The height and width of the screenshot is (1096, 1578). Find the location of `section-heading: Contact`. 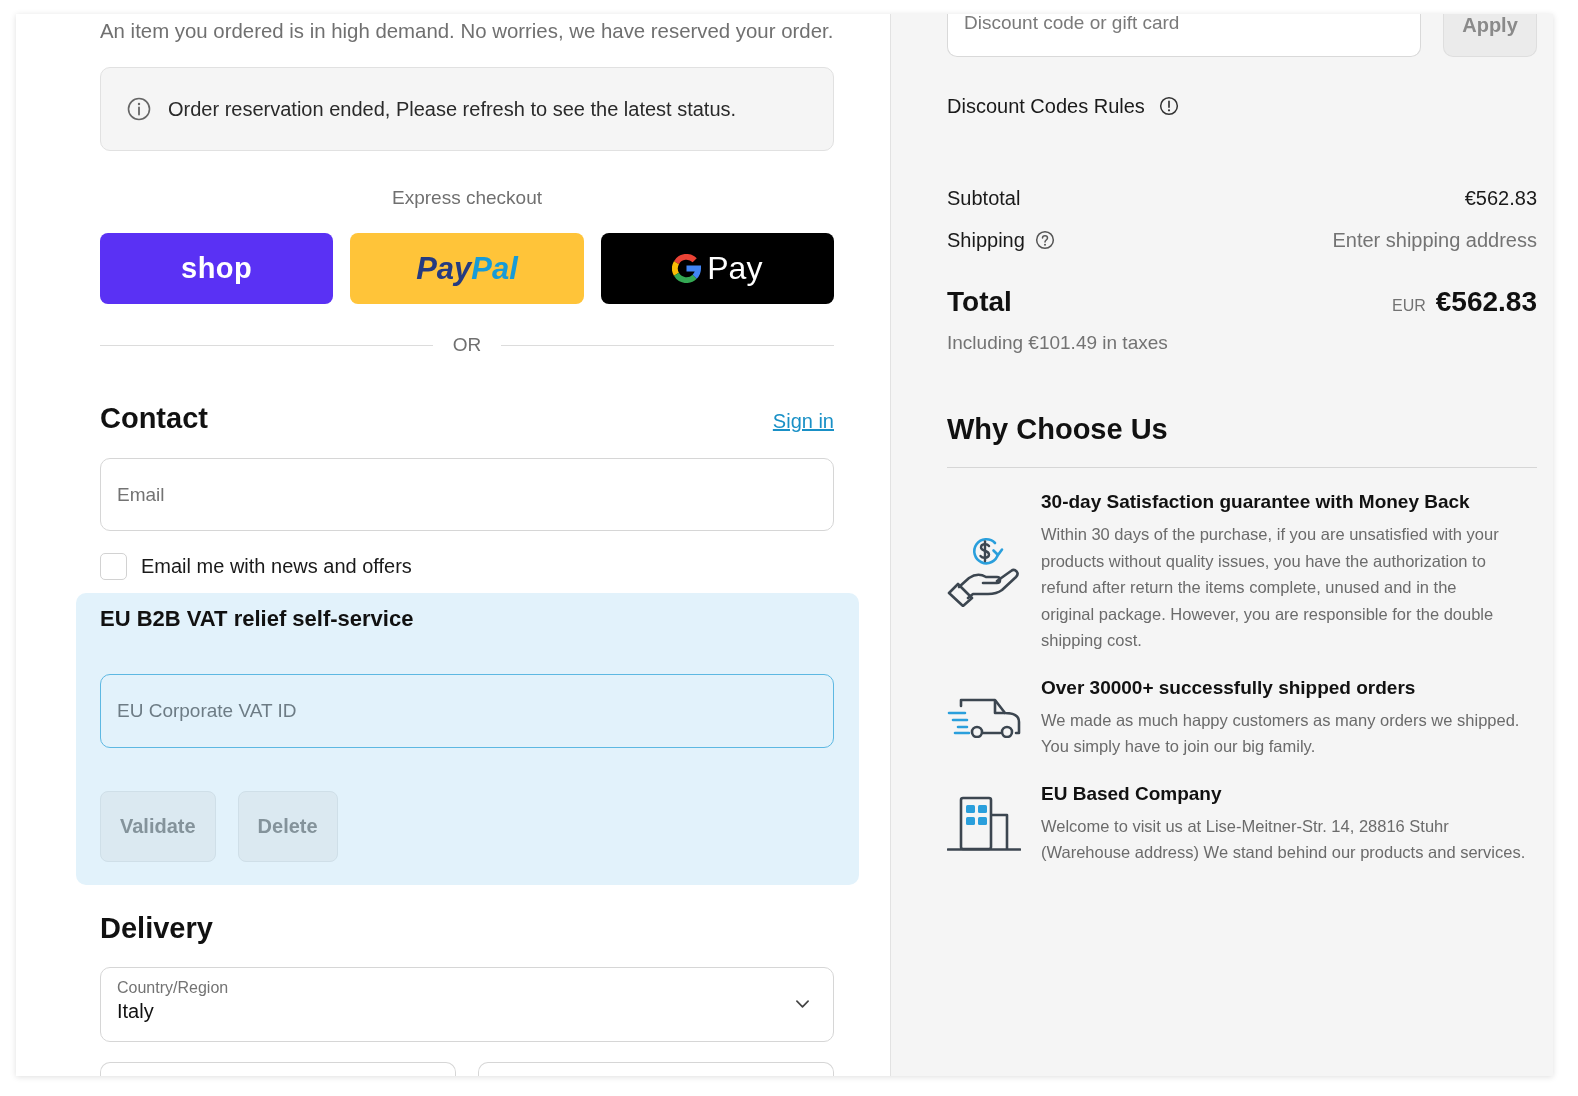

section-heading: Contact is located at coordinates (154, 418).